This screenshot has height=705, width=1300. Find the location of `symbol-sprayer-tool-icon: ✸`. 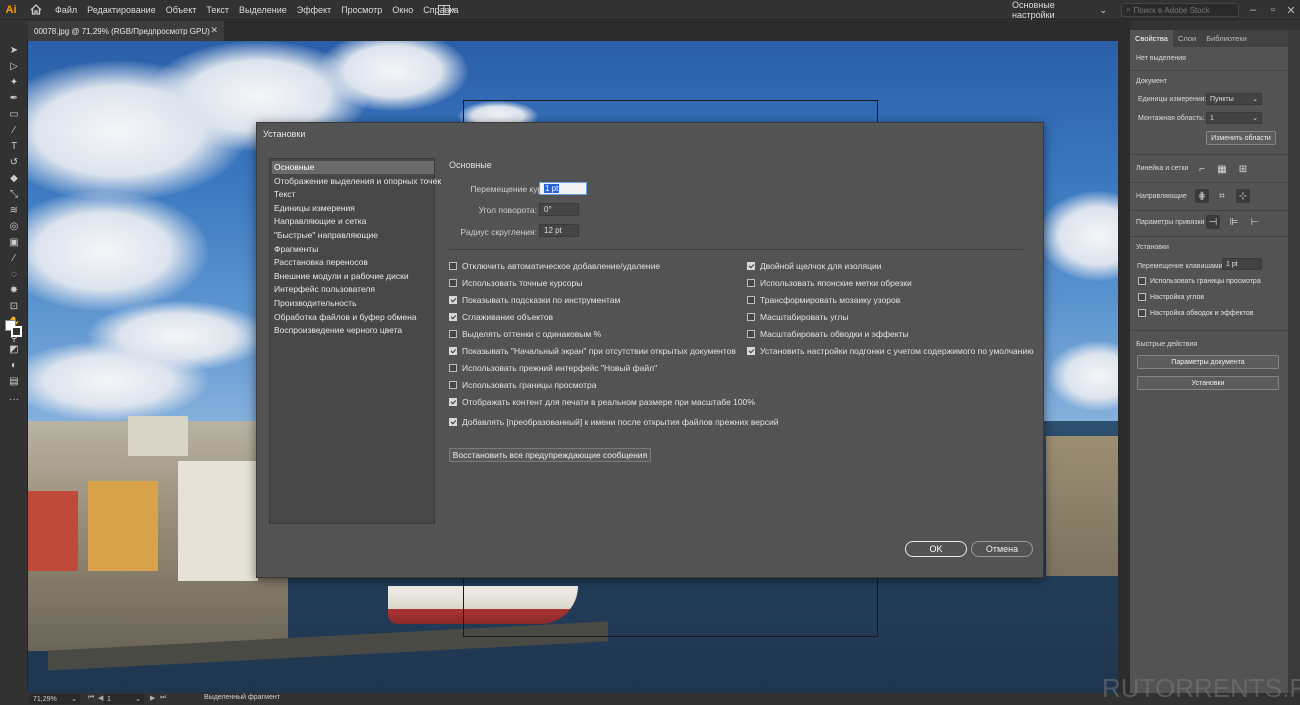

symbol-sprayer-tool-icon: ✸ is located at coordinates (14, 290).